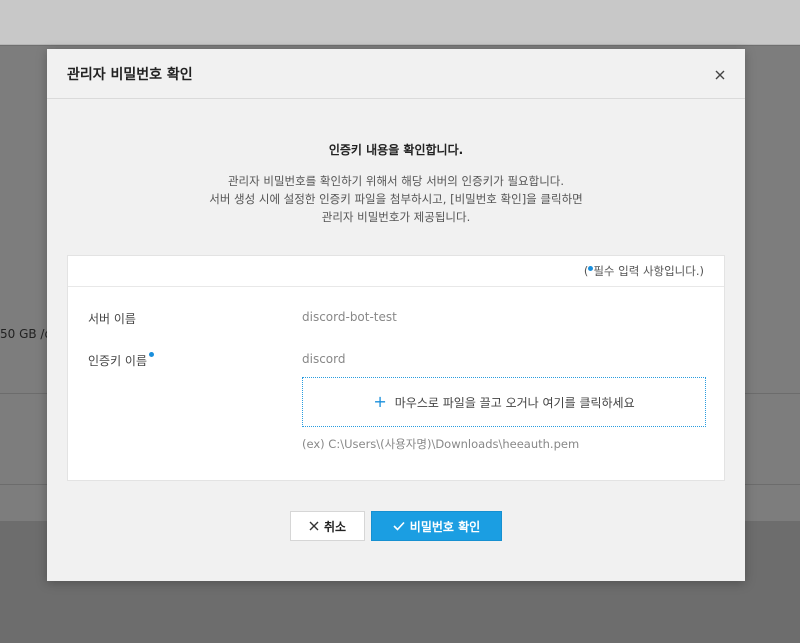 This screenshot has height=643, width=800. What do you see at coordinates (152, 354) in the screenshot?
I see `required-dot-icon` at bounding box center [152, 354].